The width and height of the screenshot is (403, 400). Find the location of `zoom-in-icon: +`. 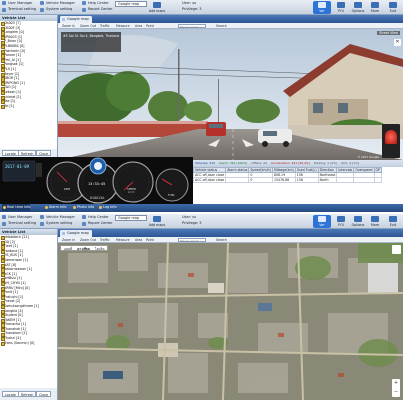

zoom-in-icon: + is located at coordinates (396, 383).